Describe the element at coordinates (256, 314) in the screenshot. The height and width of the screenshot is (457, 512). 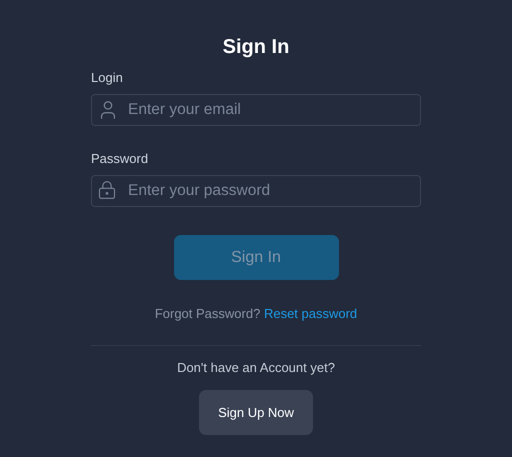
I see `forgot-password-text: Forgot Password? Reset password` at that location.